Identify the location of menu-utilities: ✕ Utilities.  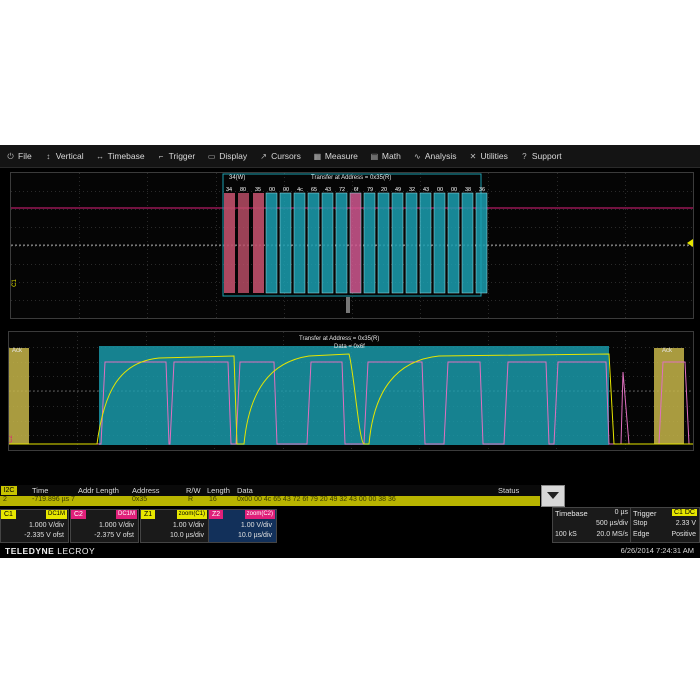
(487, 156).